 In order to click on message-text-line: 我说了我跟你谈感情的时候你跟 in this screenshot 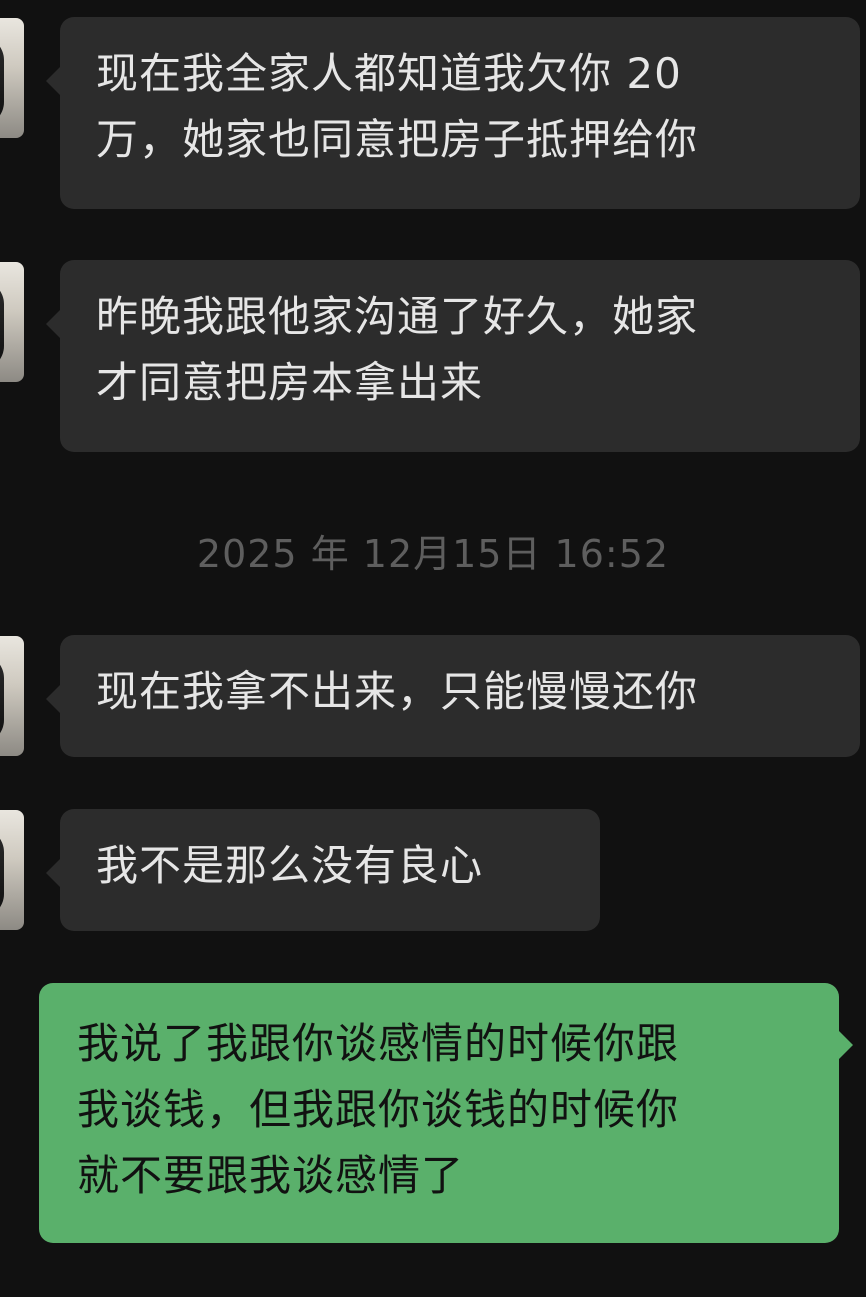, I will do `click(378, 1043)`.